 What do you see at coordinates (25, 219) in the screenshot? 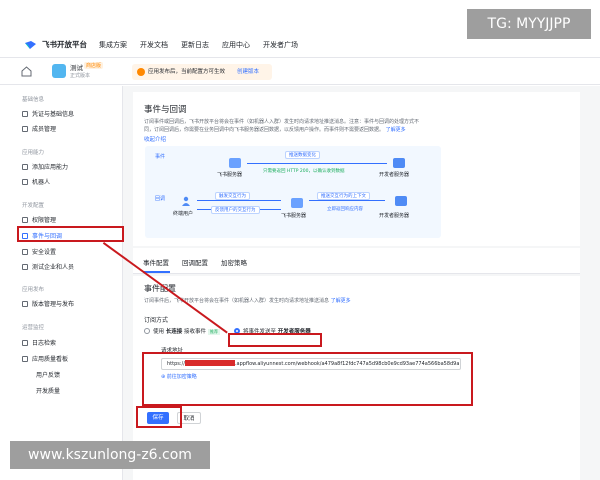
I see `permissions-icon` at bounding box center [25, 219].